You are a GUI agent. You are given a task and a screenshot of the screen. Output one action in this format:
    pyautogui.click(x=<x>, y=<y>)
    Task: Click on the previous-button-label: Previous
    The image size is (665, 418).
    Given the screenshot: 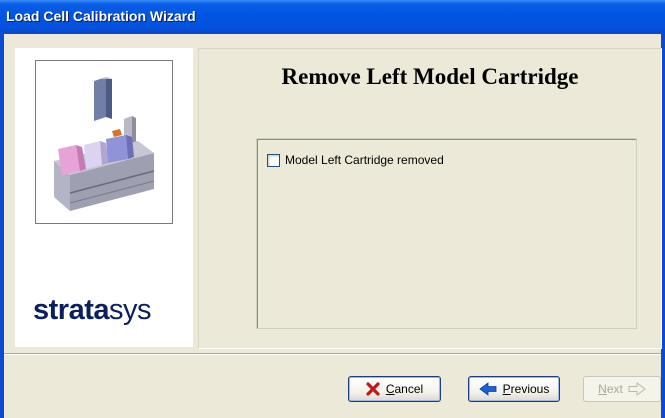 What is the action you would take?
    pyautogui.click(x=526, y=389)
    